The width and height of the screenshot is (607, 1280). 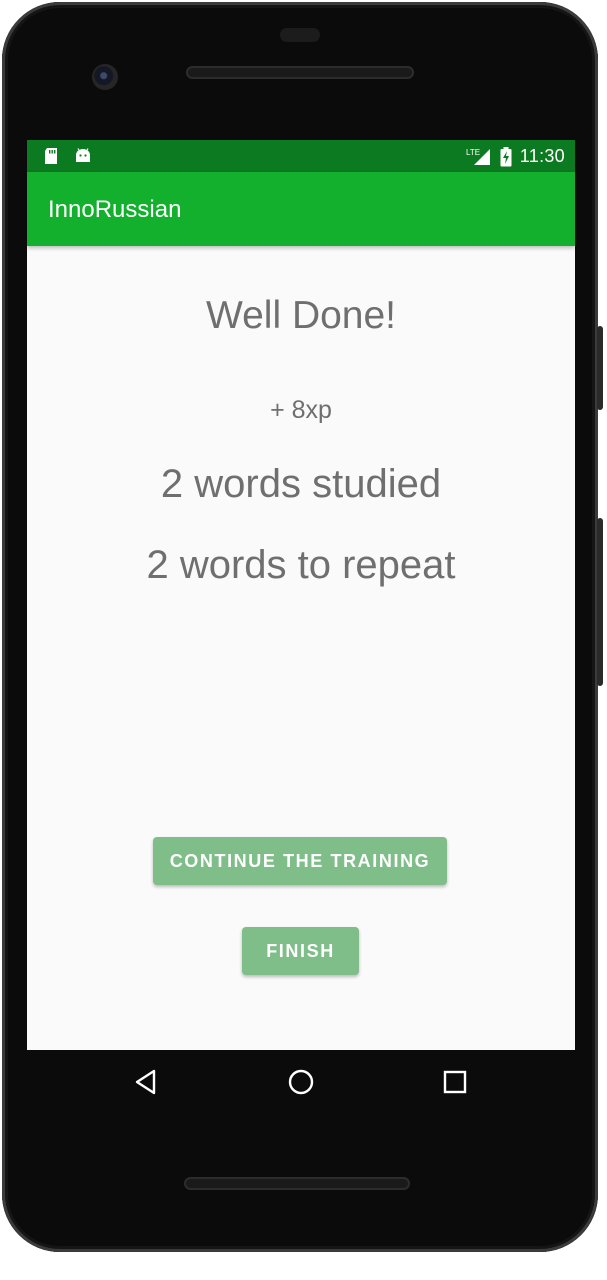 What do you see at coordinates (83, 155) in the screenshot?
I see `android-icon` at bounding box center [83, 155].